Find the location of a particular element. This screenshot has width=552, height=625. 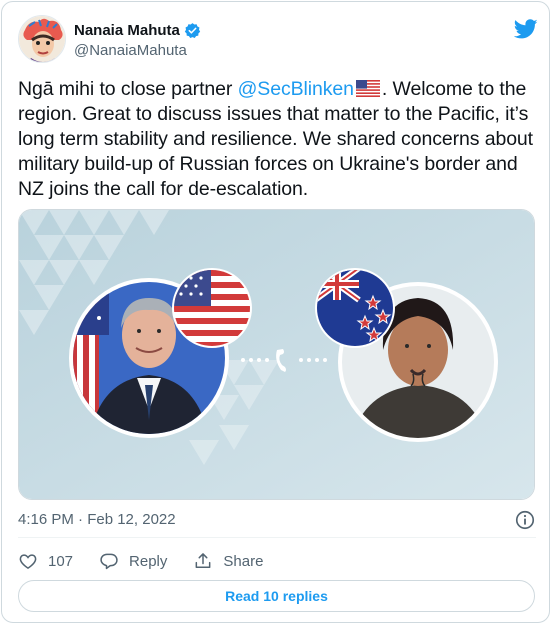

share-button: Share is located at coordinates (228, 561).